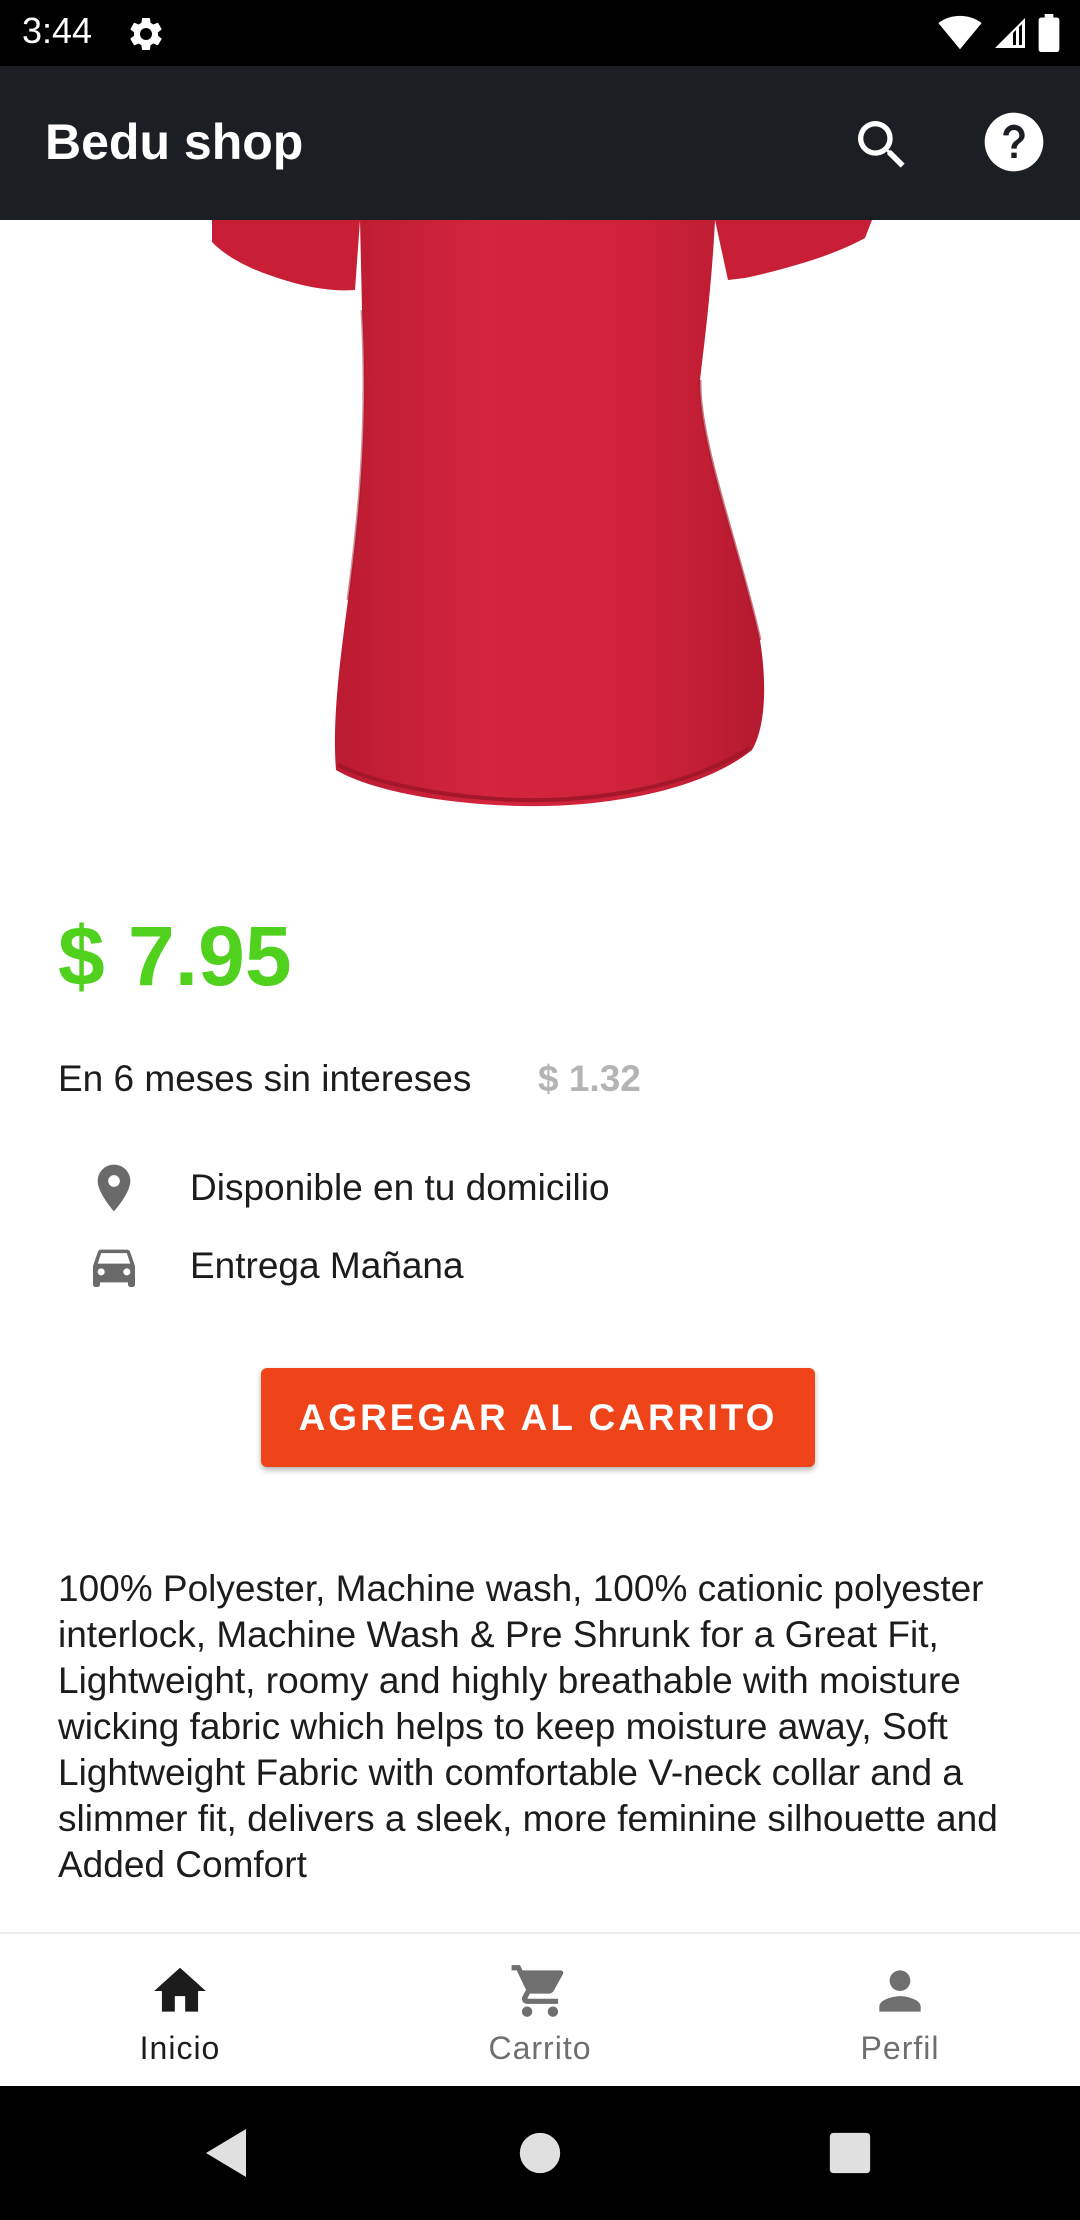 This screenshot has width=1080, height=2220. What do you see at coordinates (1014, 142) in the screenshot?
I see `help-icon` at bounding box center [1014, 142].